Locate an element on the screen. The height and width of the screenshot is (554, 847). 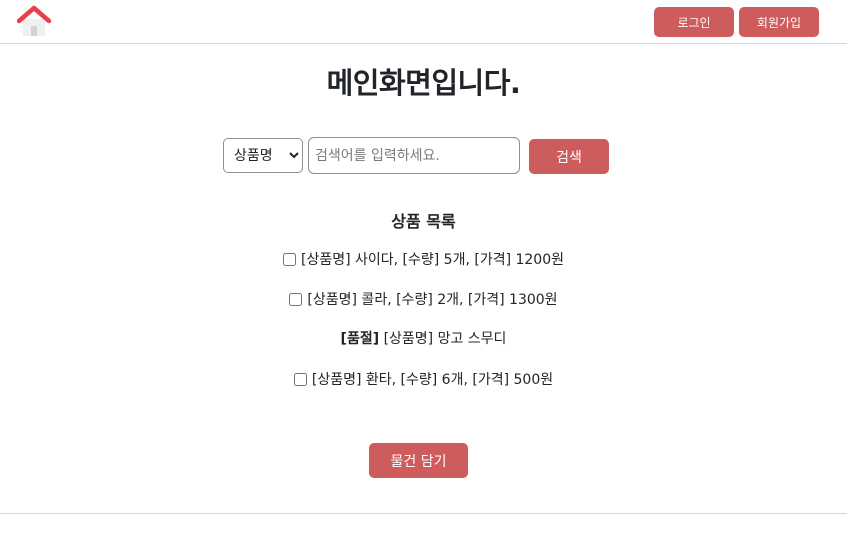
product-item-text: [상품명] 환타, [수량] 6개, [가격] 500원 is located at coordinates (432, 380).